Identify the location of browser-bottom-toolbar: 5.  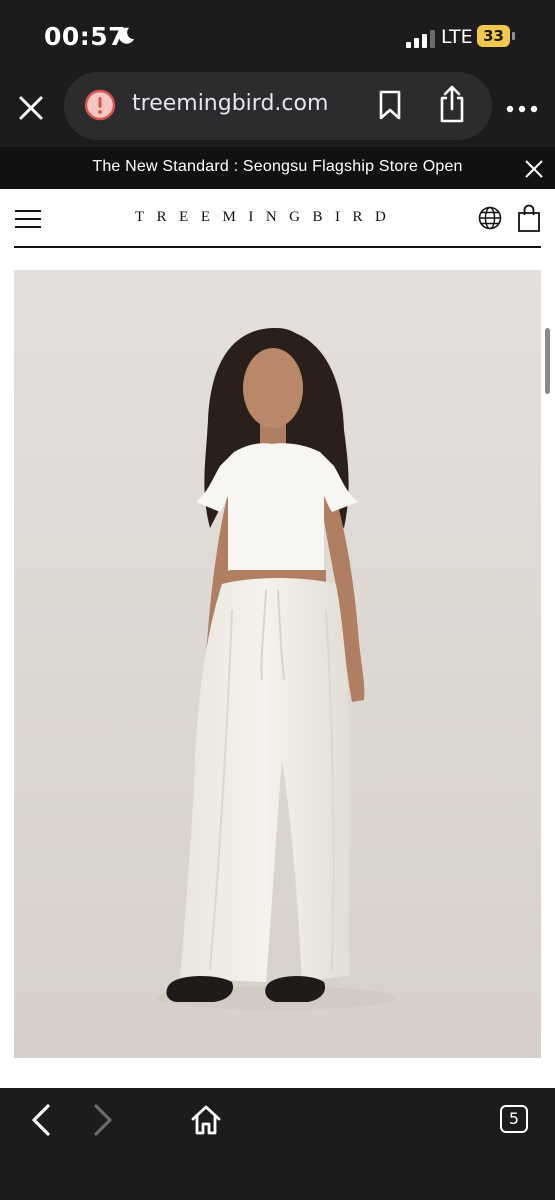
(277, 1144).